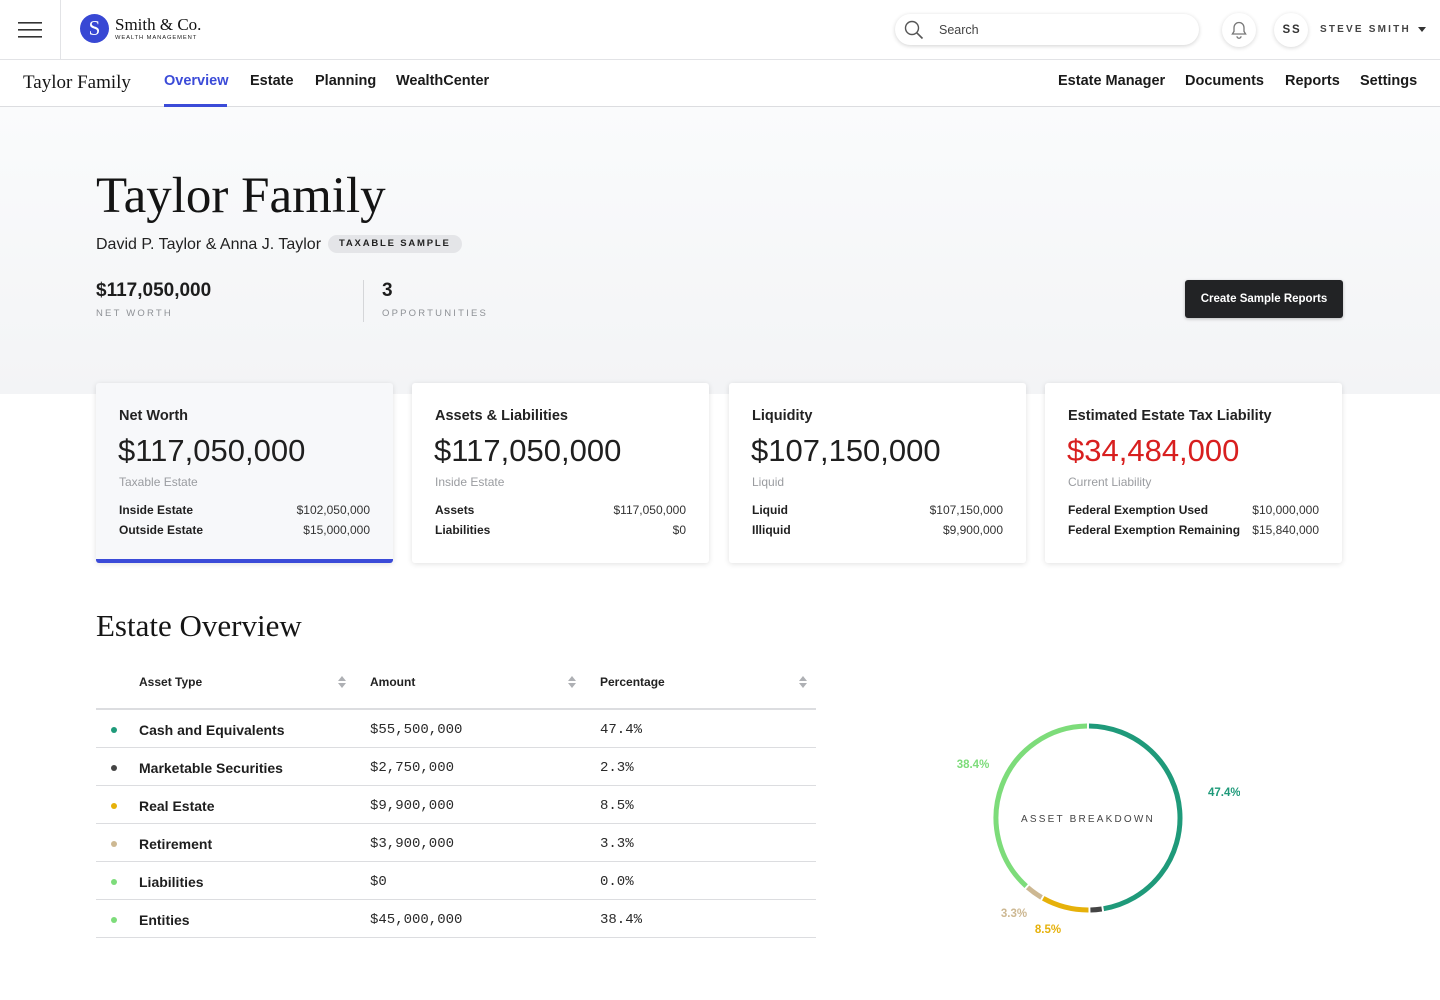  What do you see at coordinates (196, 81) in the screenshot?
I see `tab-overview: Overview` at bounding box center [196, 81].